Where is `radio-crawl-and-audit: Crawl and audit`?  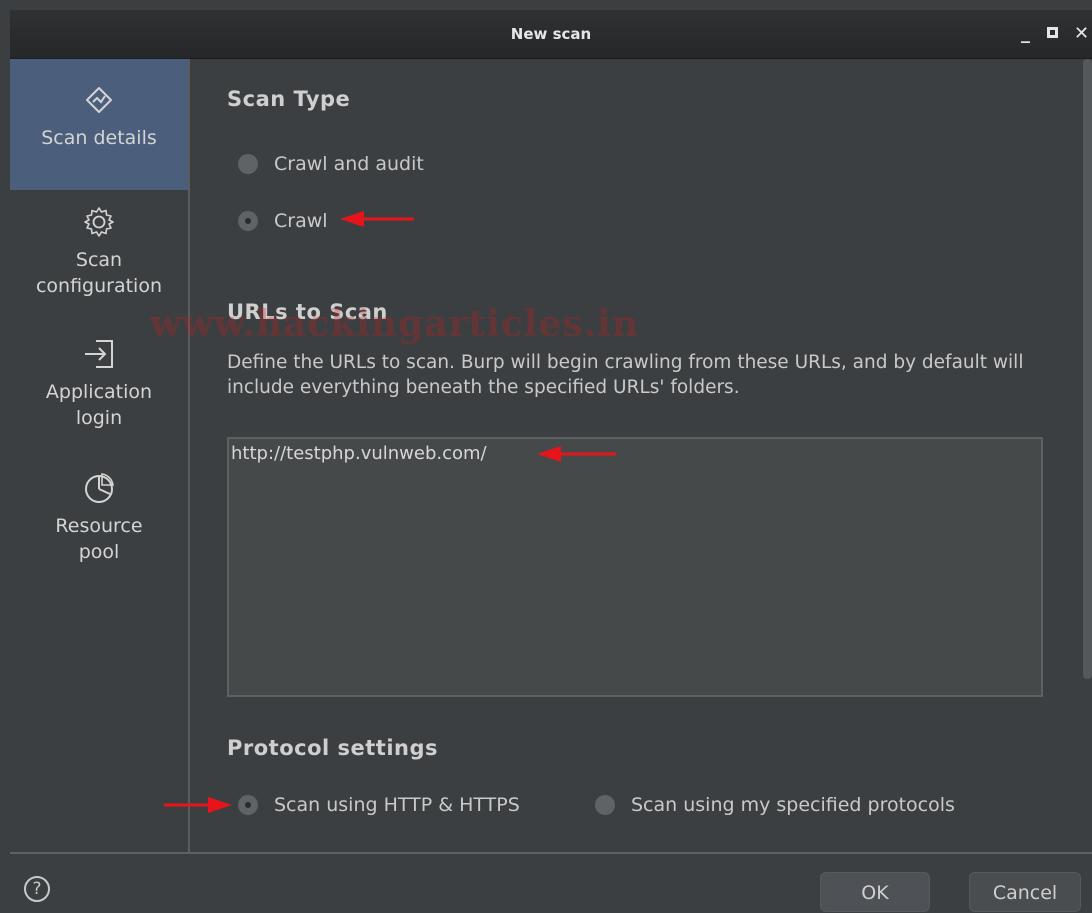 radio-crawl-and-audit: Crawl and audit is located at coordinates (331, 164).